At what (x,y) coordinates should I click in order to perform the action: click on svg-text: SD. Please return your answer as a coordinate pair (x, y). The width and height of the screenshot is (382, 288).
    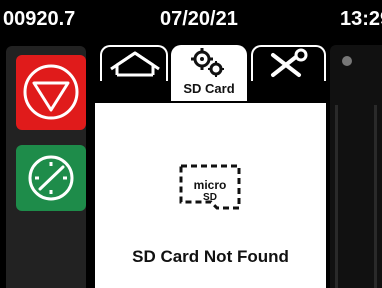
    Looking at the image, I should click on (210, 197).